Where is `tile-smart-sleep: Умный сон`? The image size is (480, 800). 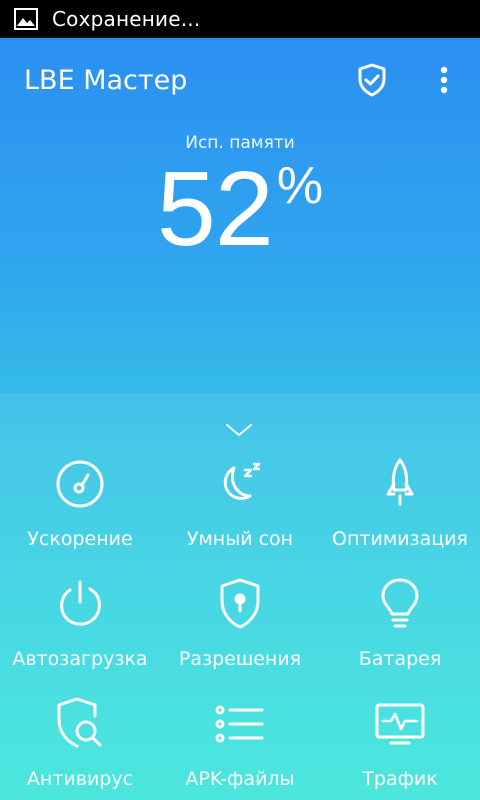 tile-smart-sleep: Умный сон is located at coordinates (240, 514).